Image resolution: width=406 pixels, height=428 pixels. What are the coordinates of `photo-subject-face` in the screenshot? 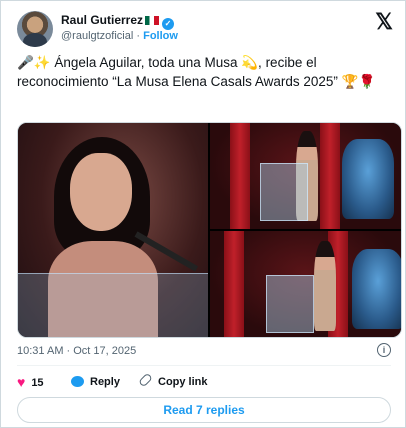 It's located at (101, 192).